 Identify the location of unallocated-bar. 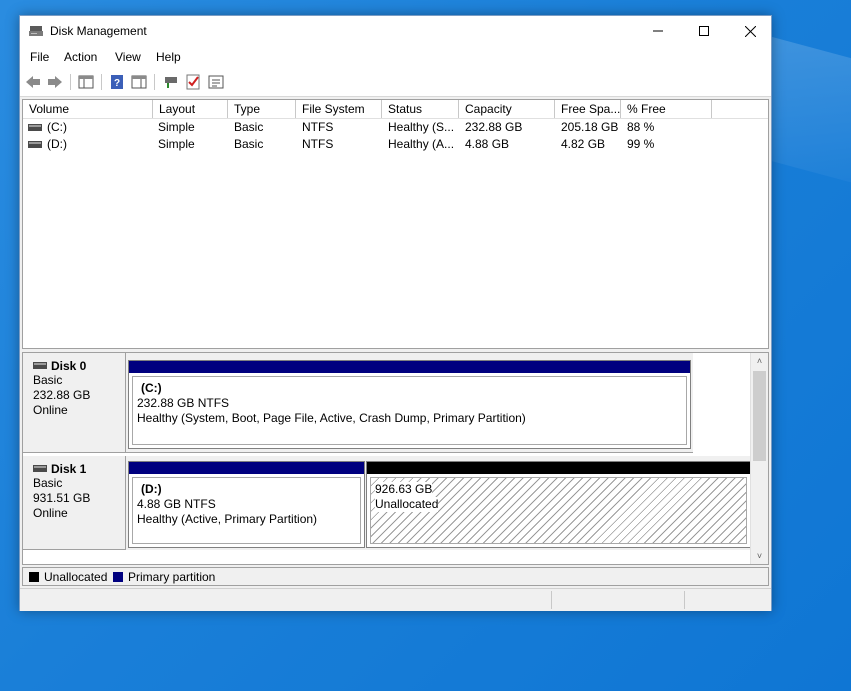
(558, 468).